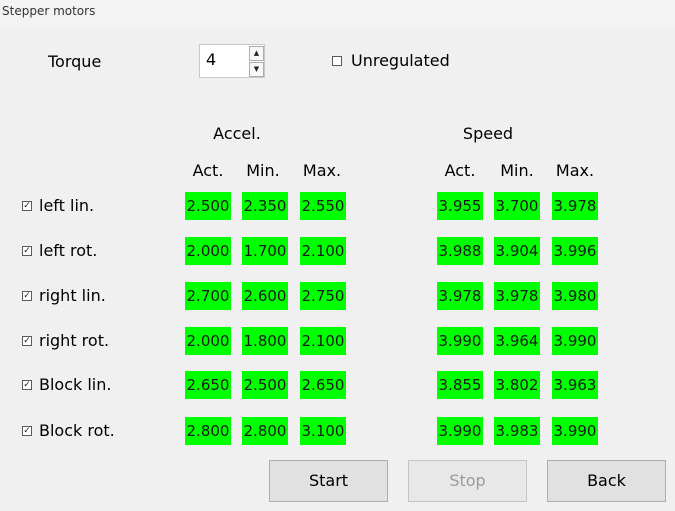  Describe the element at coordinates (27, 341) in the screenshot. I see `row-checkbox-right-rot: ✓` at that location.